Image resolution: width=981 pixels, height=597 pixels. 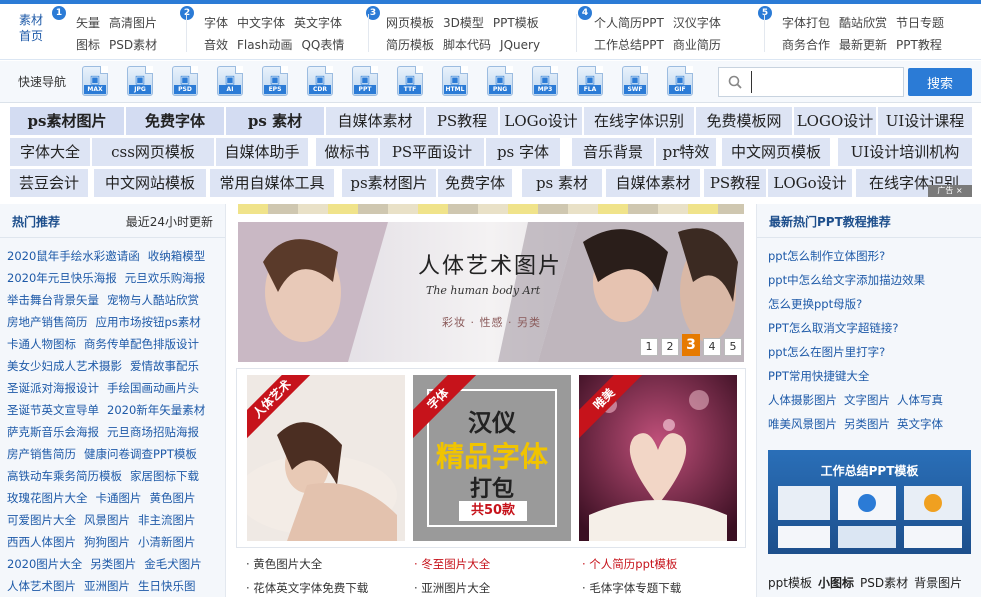 I want to click on tag-link: 音乐背景, so click(x=613, y=152).